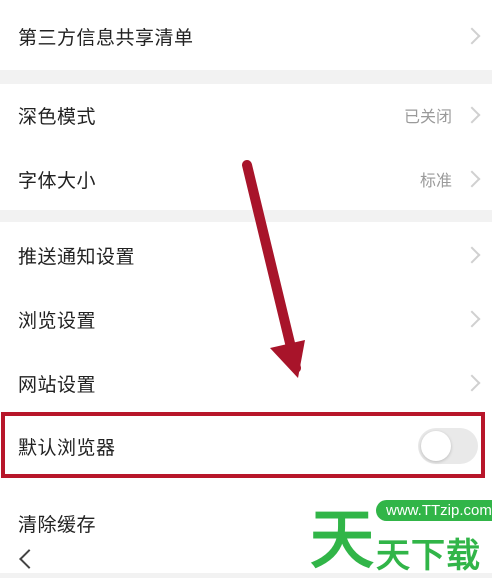  I want to click on arrow-annotation, so click(273, 269).